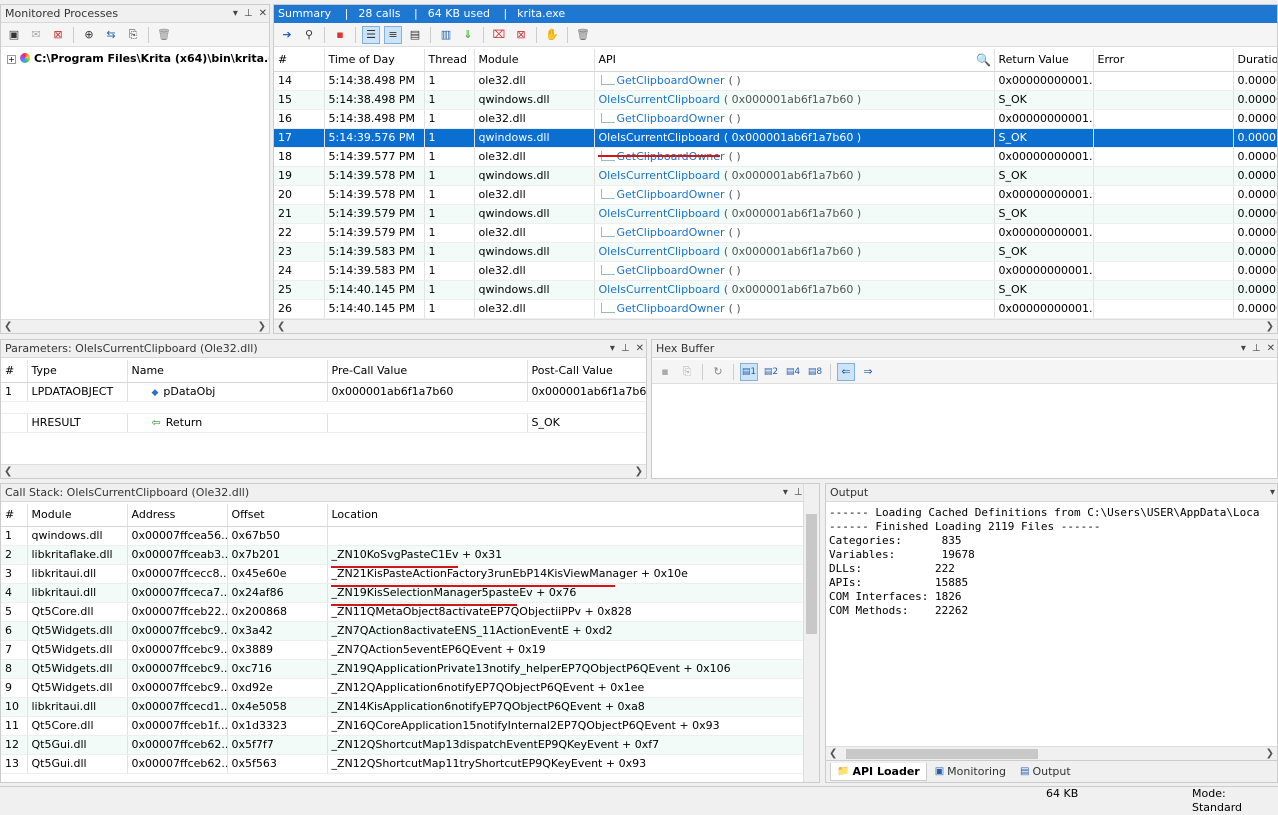 This screenshot has width=1278, height=815. I want to click on params-header-cell: Pre-Call Value, so click(427, 371).